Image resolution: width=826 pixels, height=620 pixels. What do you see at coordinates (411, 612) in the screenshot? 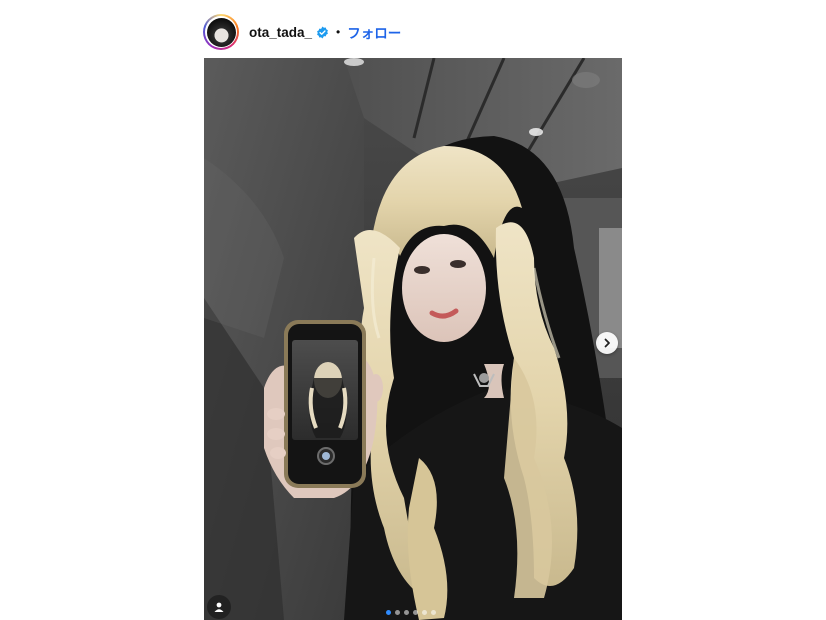
I see `carousel-indicator` at bounding box center [411, 612].